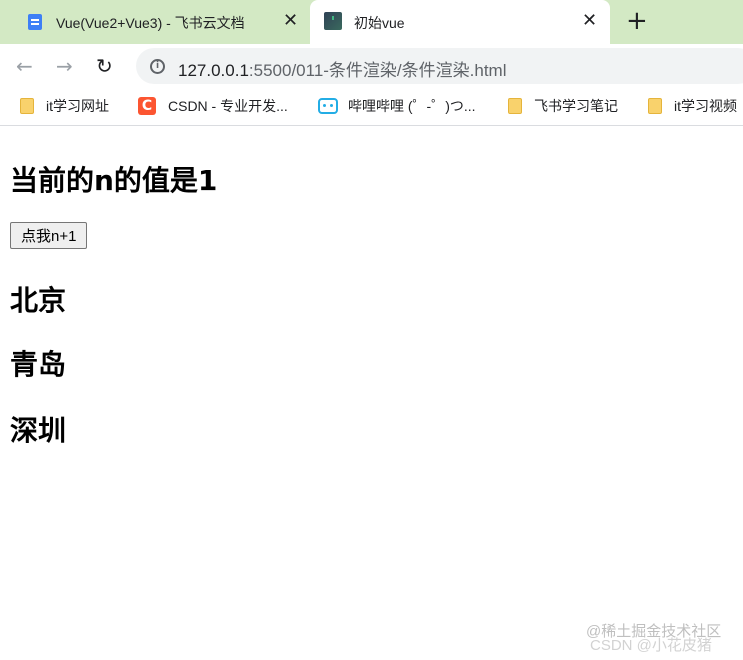  I want to click on bookmark-it-videos: it学习视频, so click(692, 106).